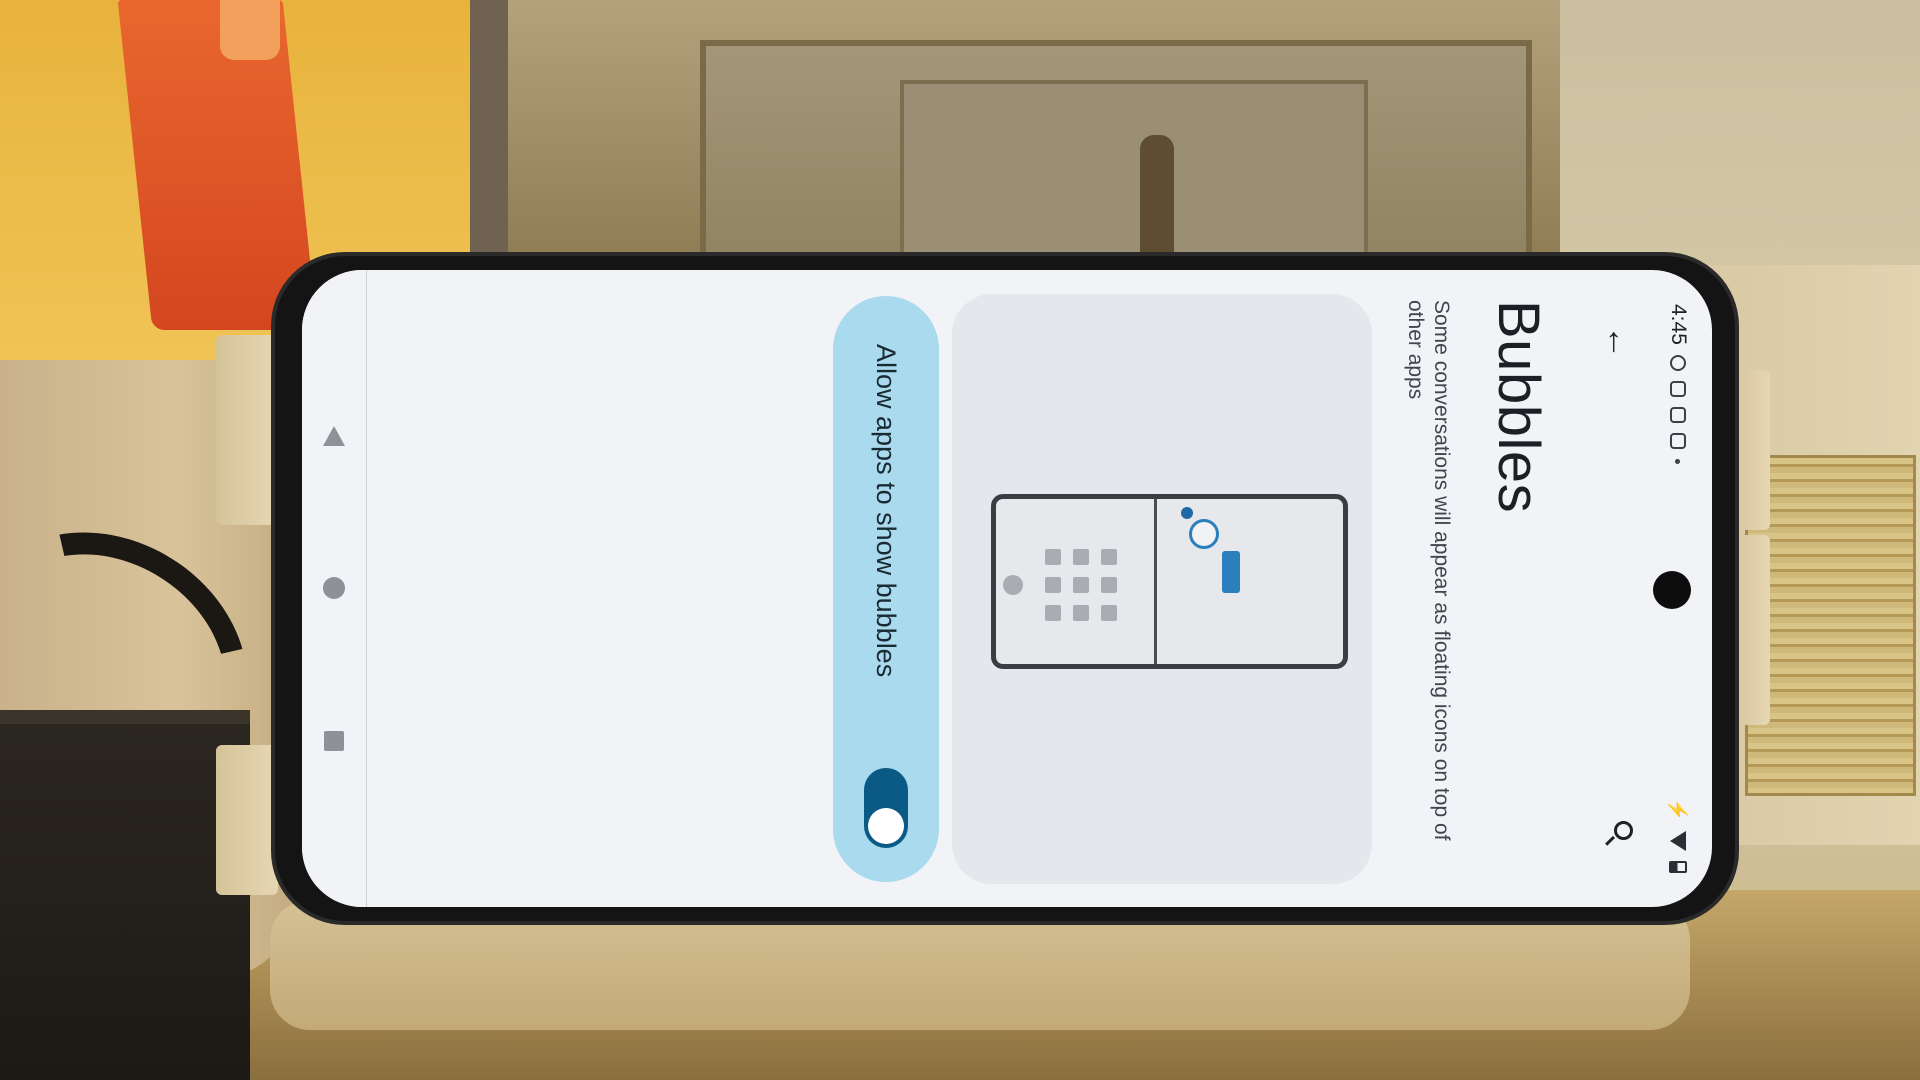  What do you see at coordinates (1678, 388) in the screenshot?
I see `status-image-icon` at bounding box center [1678, 388].